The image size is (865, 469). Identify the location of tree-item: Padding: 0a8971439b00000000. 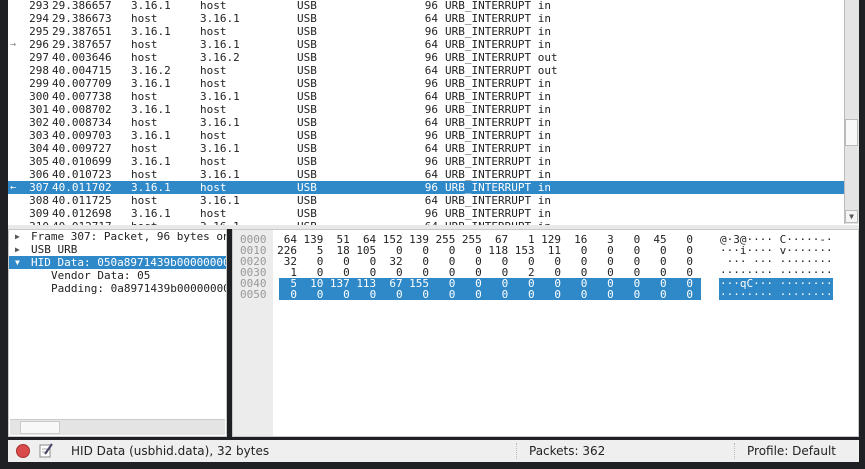
(117, 288).